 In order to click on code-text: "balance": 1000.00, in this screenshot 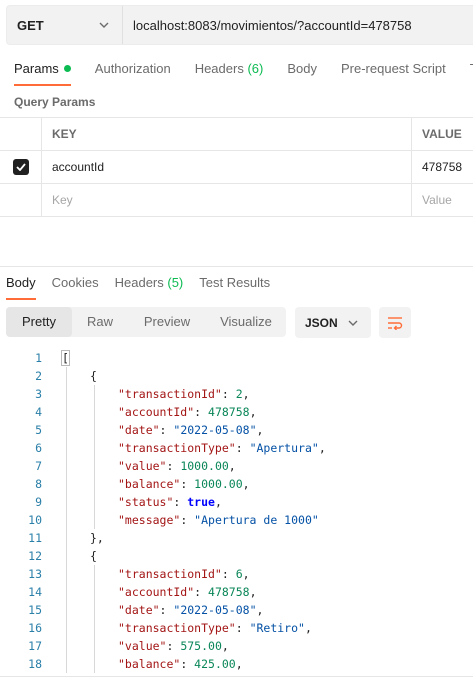, I will do `click(146, 484)`.